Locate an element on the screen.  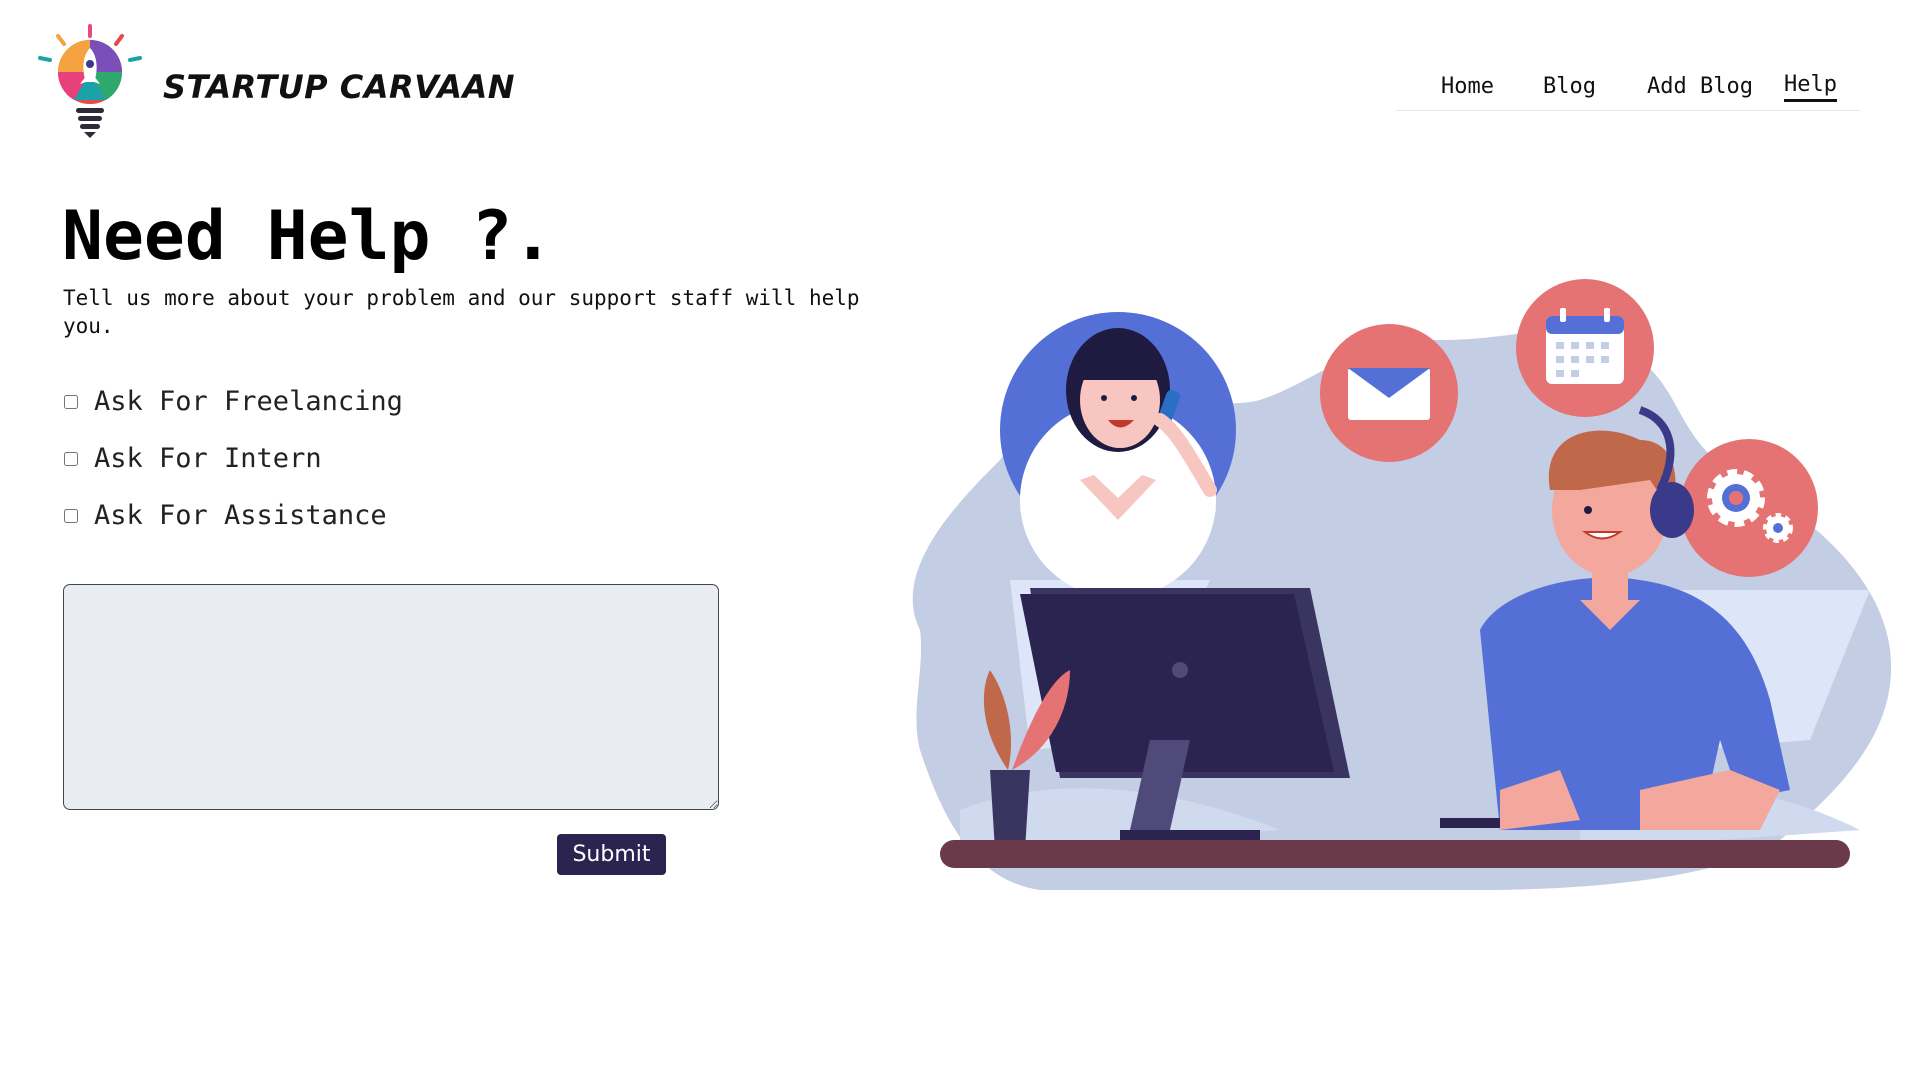
brand-name: STARTUP CARVAAN is located at coordinates (339, 87).